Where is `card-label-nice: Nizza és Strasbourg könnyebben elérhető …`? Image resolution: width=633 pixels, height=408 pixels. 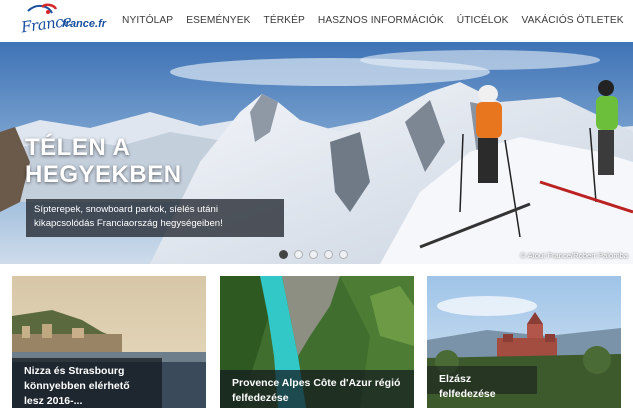 card-label-nice: Nizza és Strasbourg könnyebben elérhető … is located at coordinates (87, 383).